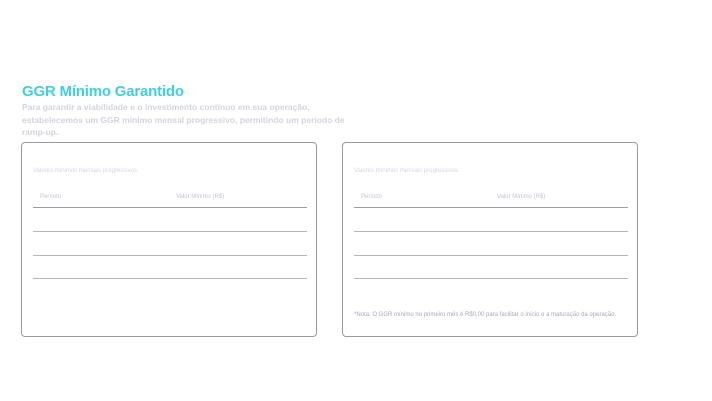 This screenshot has width=712, height=401. I want to click on page-title: GGR Mínimo Garantido, so click(103, 91).